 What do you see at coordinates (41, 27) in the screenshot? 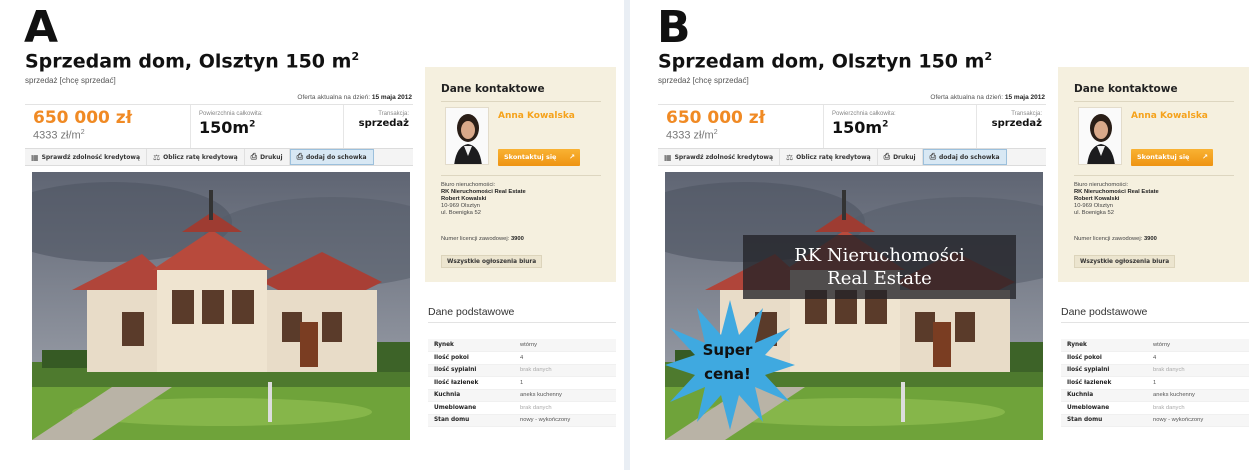
I see `panel-label: A` at bounding box center [41, 27].